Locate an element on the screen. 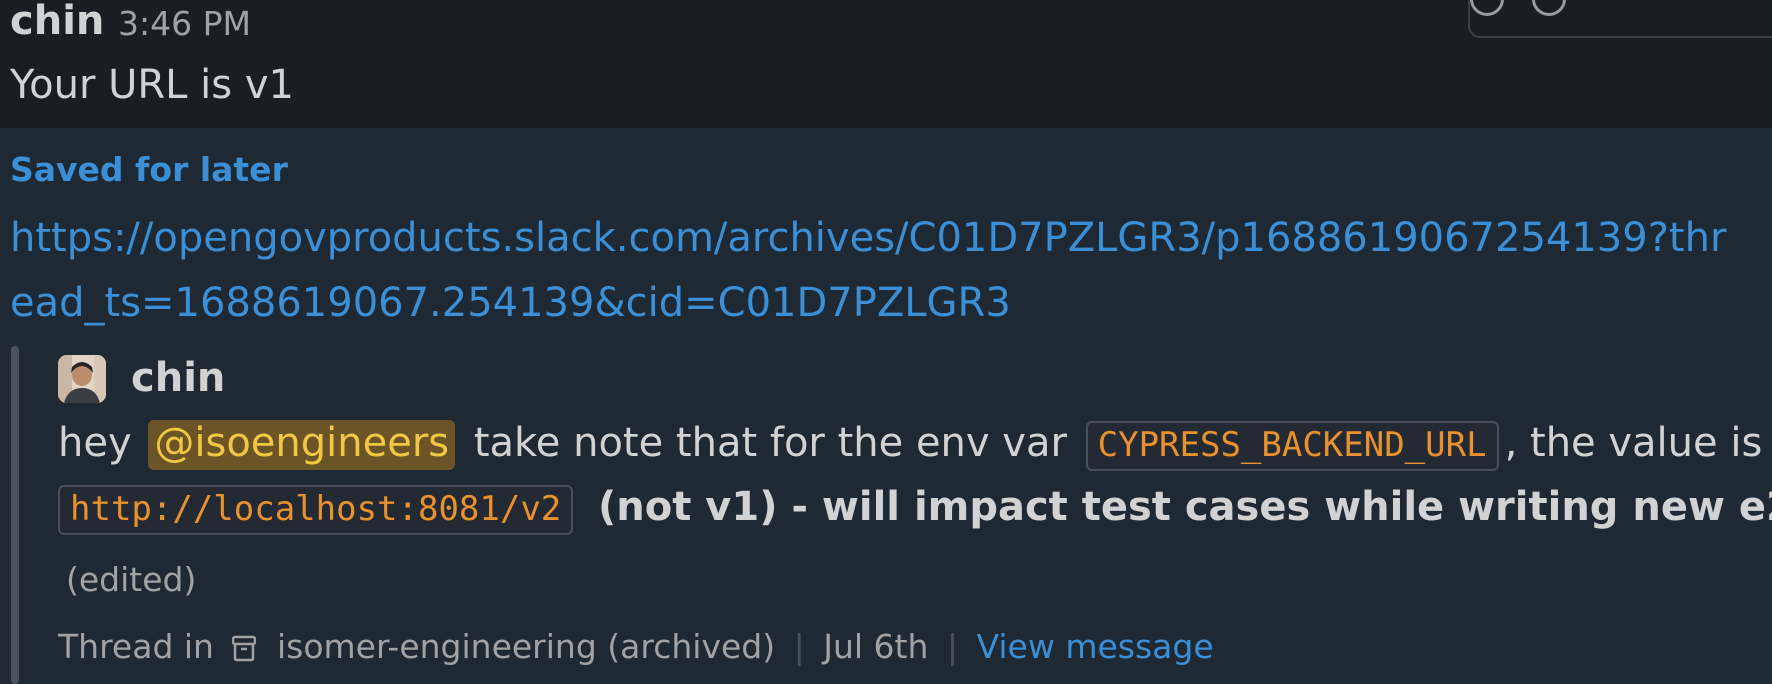  search-icon is located at coordinates (1549, 8).